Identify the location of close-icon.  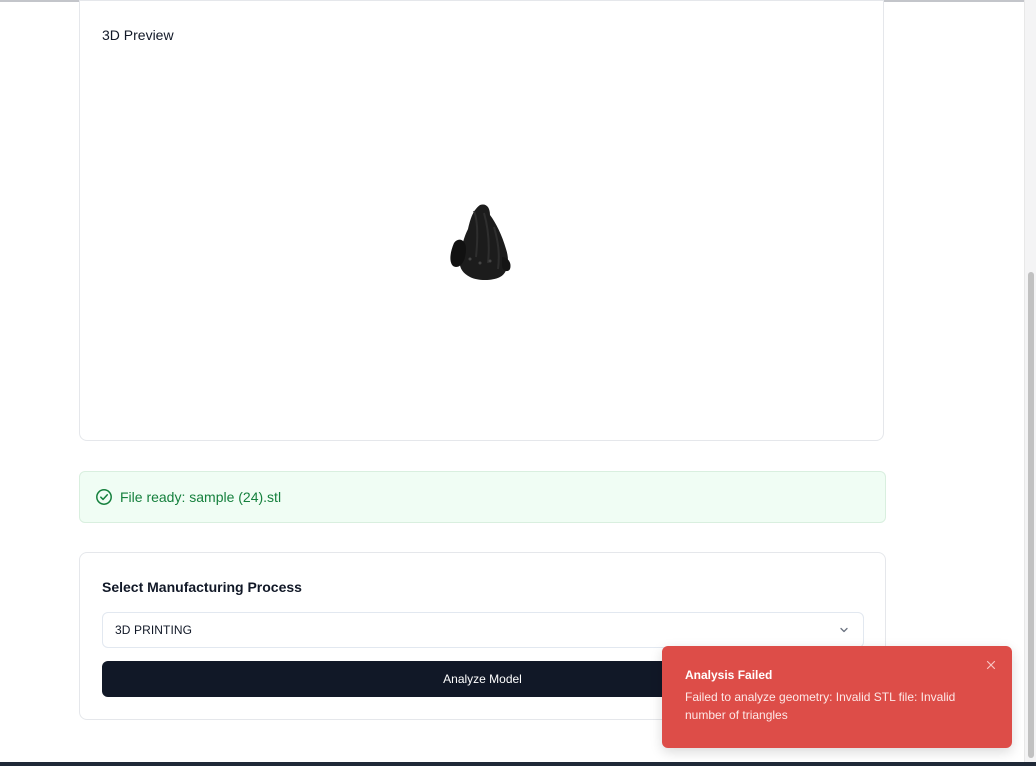
(991, 665).